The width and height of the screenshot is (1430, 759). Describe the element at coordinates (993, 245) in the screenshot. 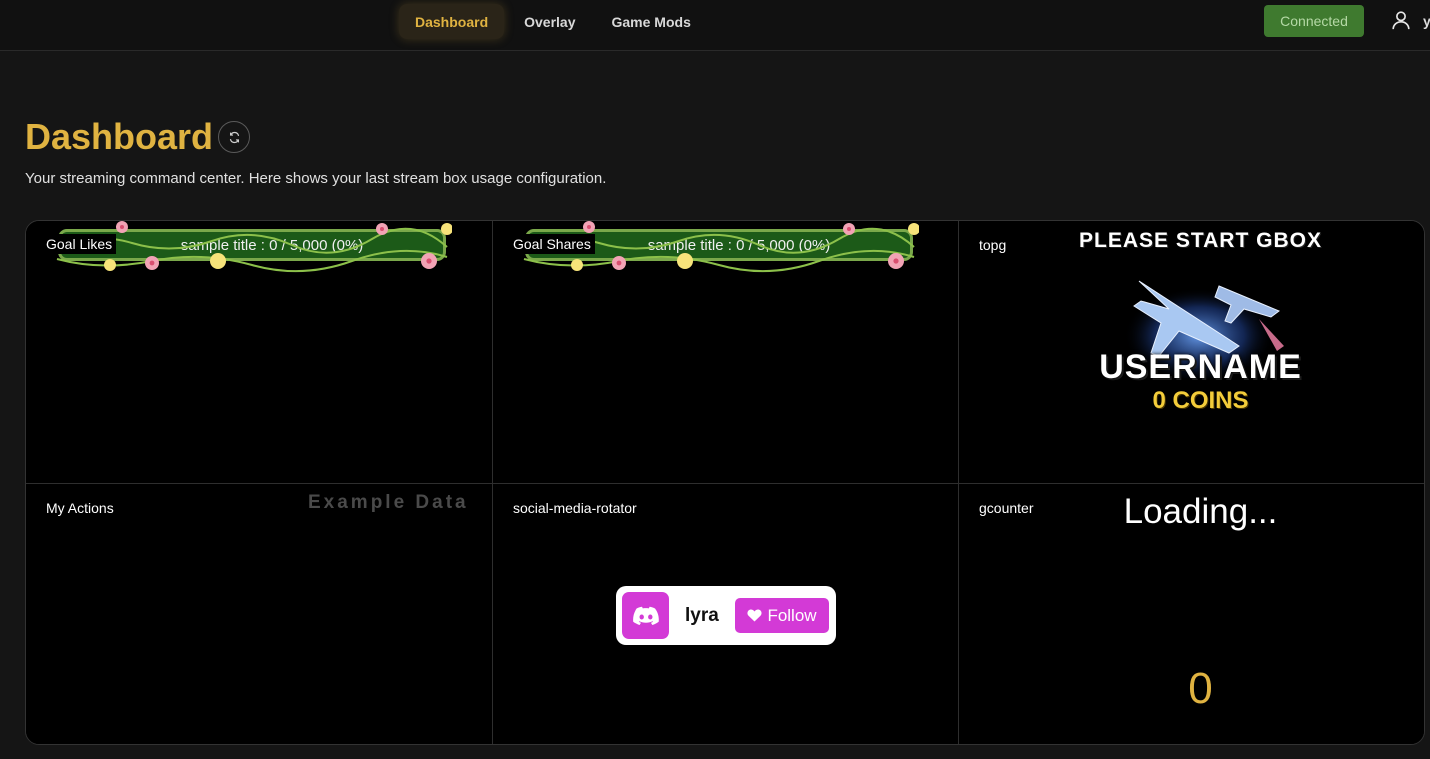

I see `widget-label: topg` at that location.